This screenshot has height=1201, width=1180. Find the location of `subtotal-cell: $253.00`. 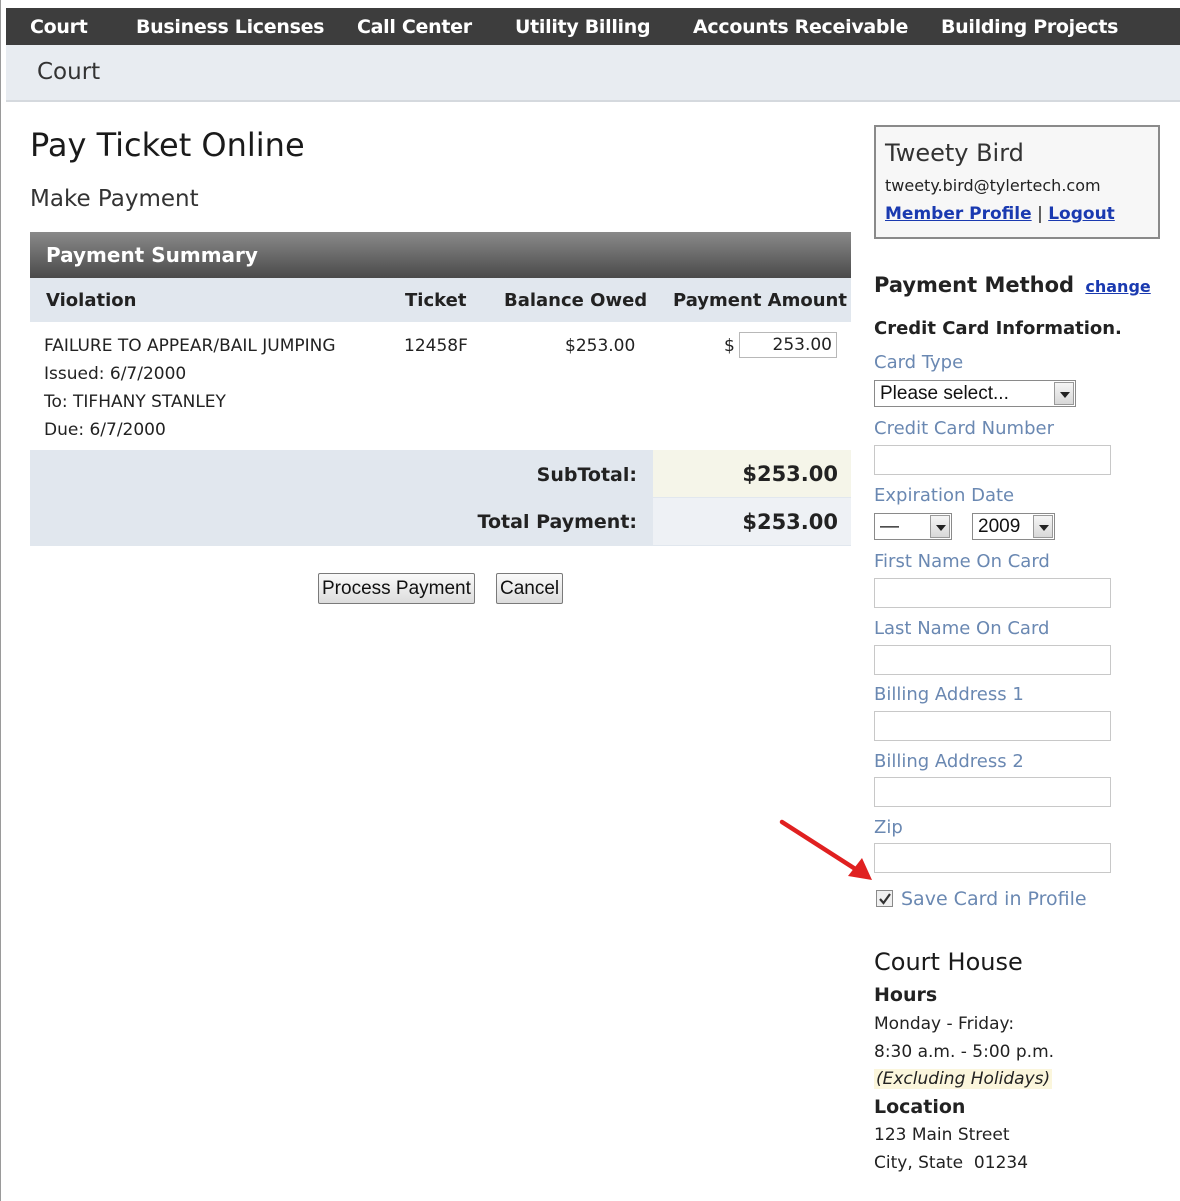

subtotal-cell: $253.00 is located at coordinates (752, 473).